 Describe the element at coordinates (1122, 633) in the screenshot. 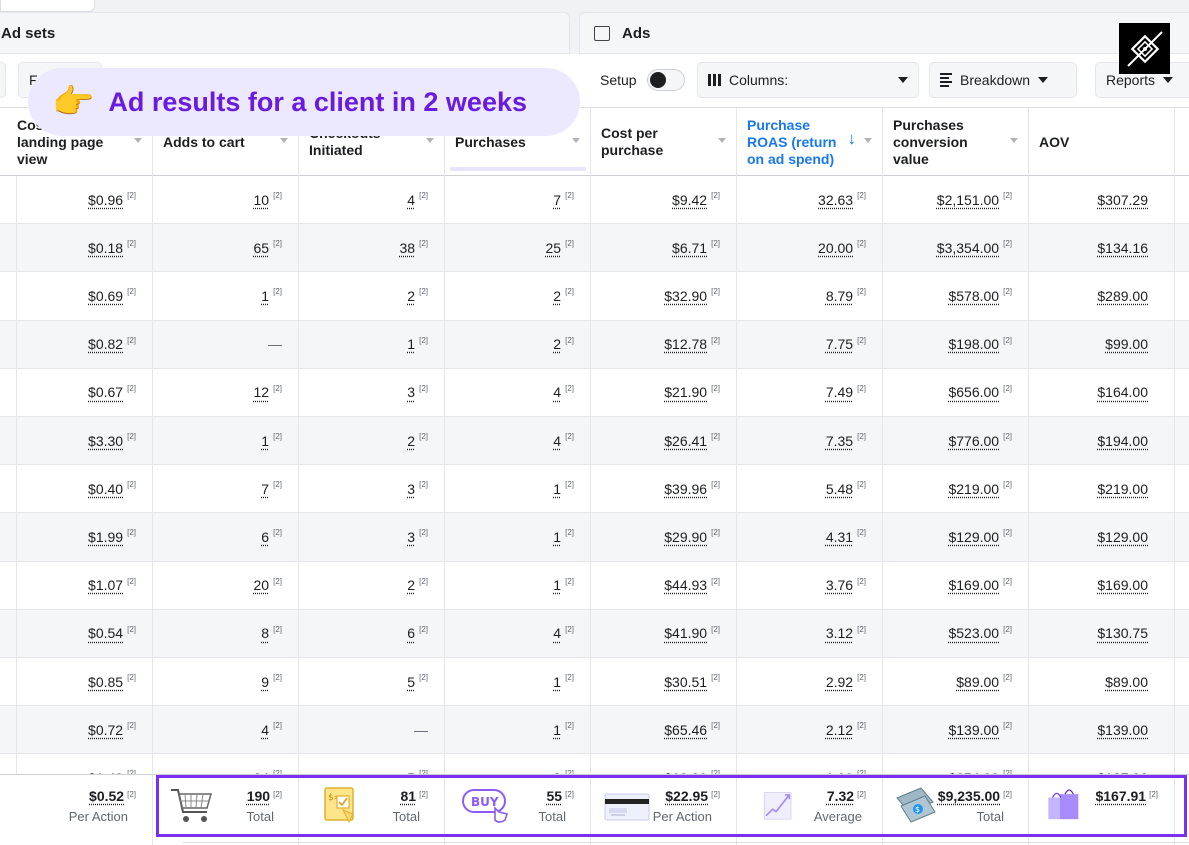

I see `cell-value: $130.75` at that location.